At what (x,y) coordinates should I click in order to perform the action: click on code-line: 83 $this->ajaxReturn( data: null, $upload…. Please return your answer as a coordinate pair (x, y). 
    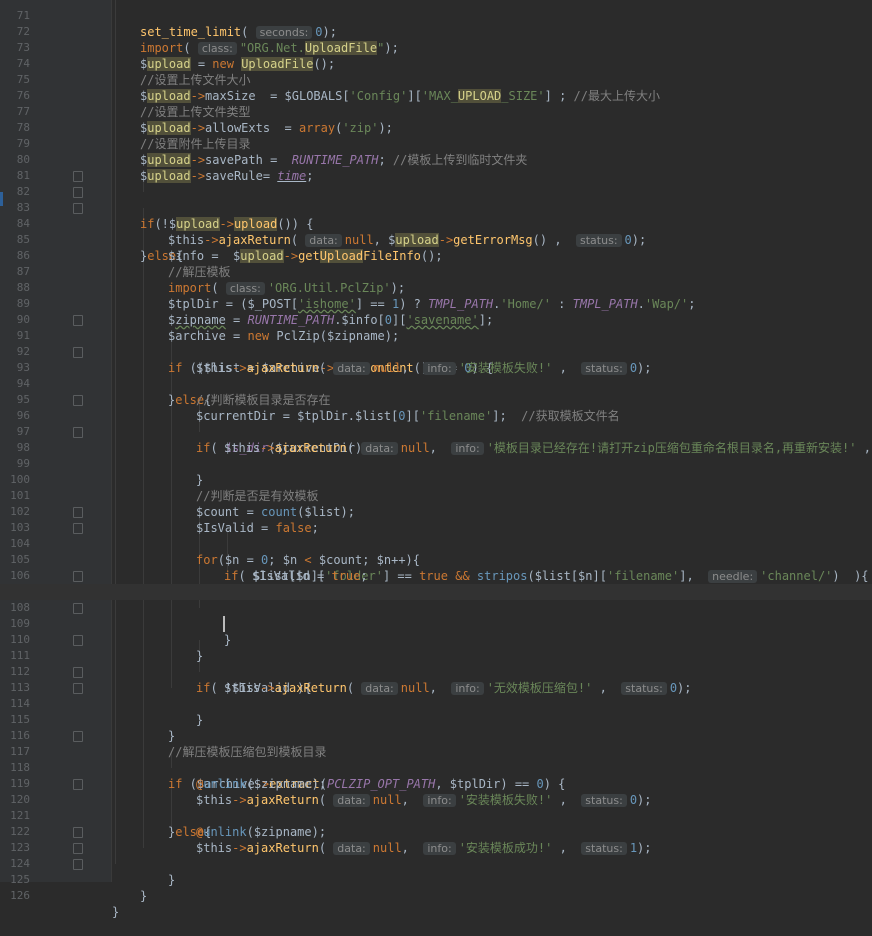
    Looking at the image, I should click on (436, 215).